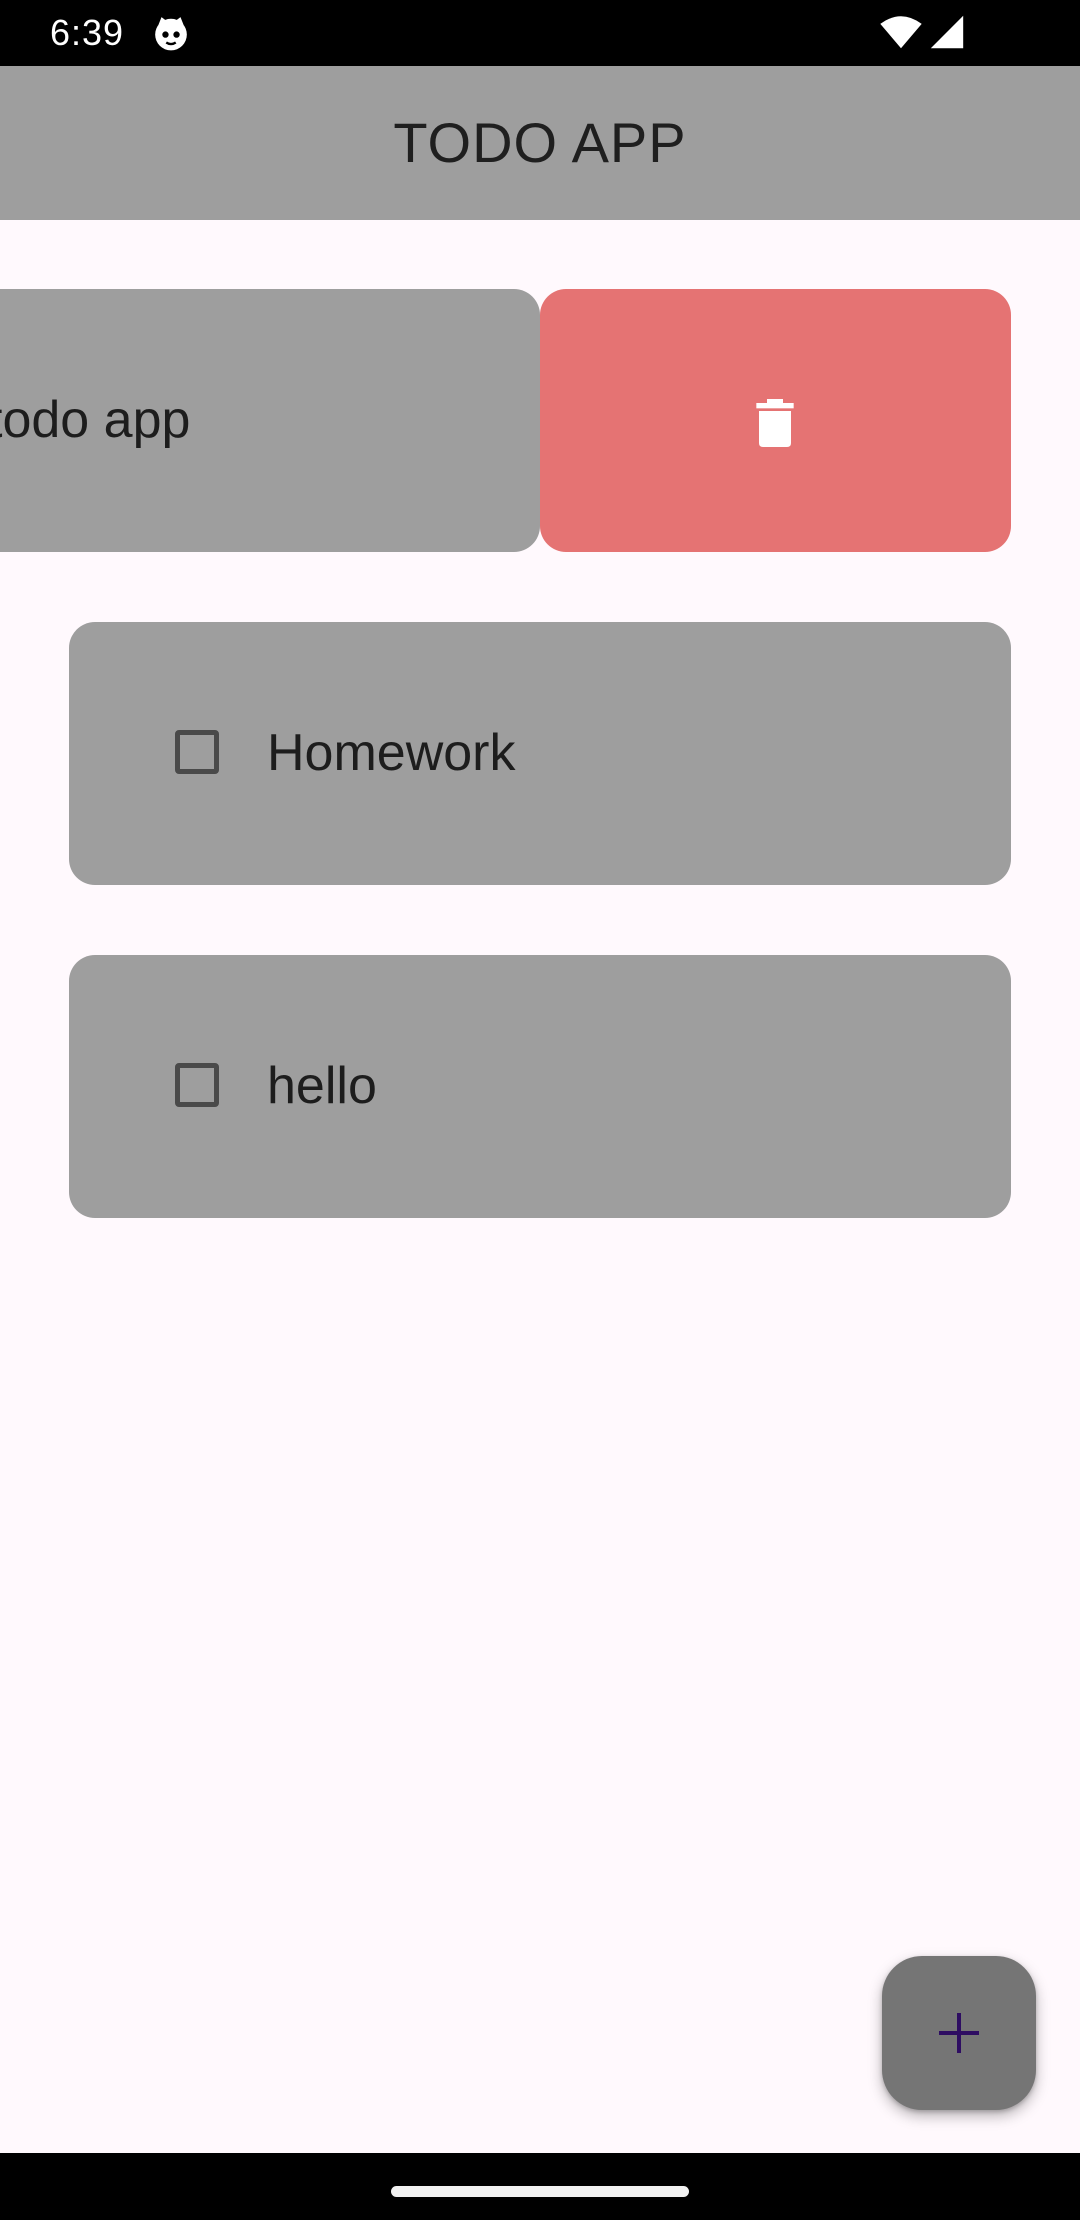 Image resolution: width=1080 pixels, height=2220 pixels. I want to click on navigation-bar, so click(540, 2186).